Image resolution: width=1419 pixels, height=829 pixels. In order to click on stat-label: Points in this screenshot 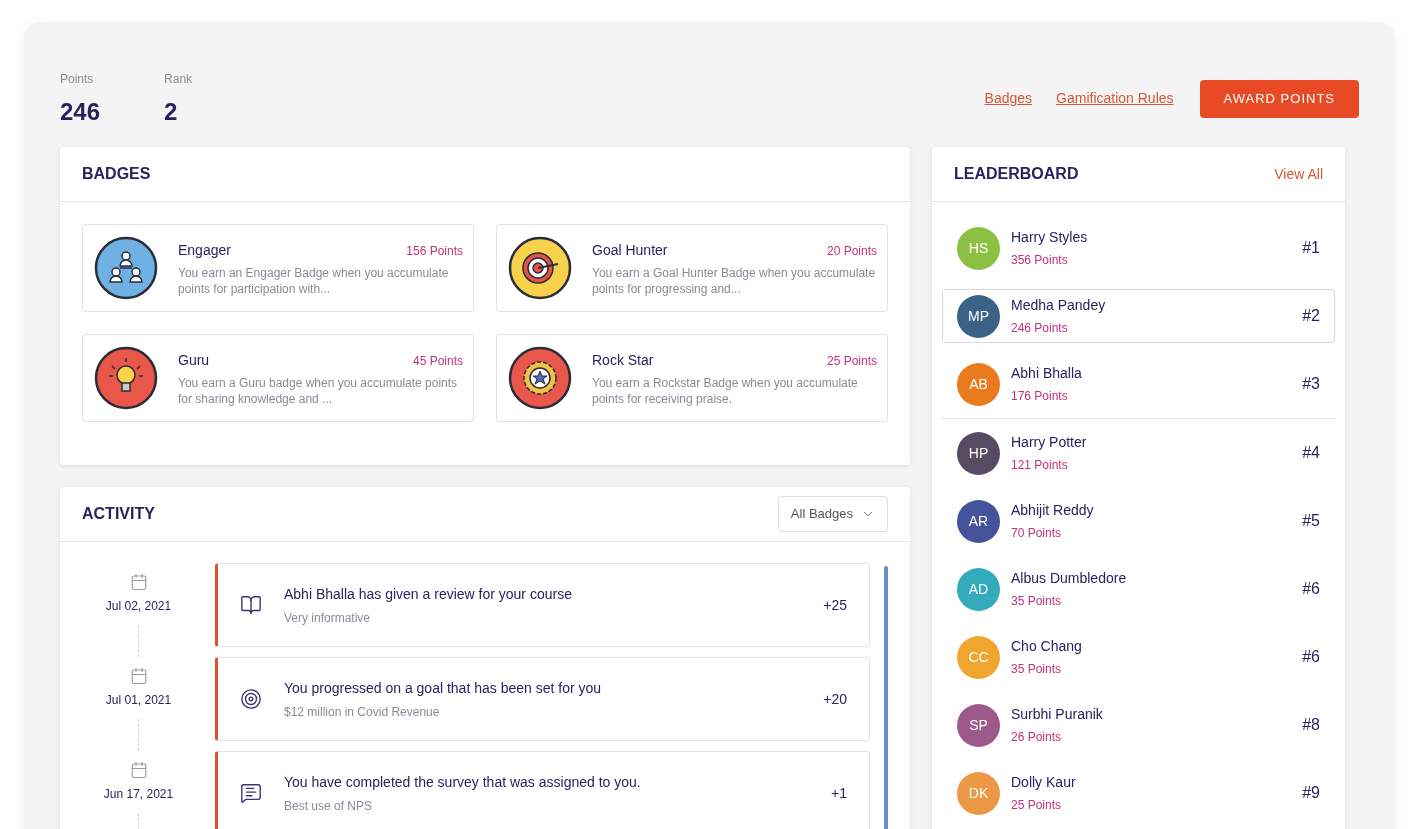, I will do `click(77, 79)`.